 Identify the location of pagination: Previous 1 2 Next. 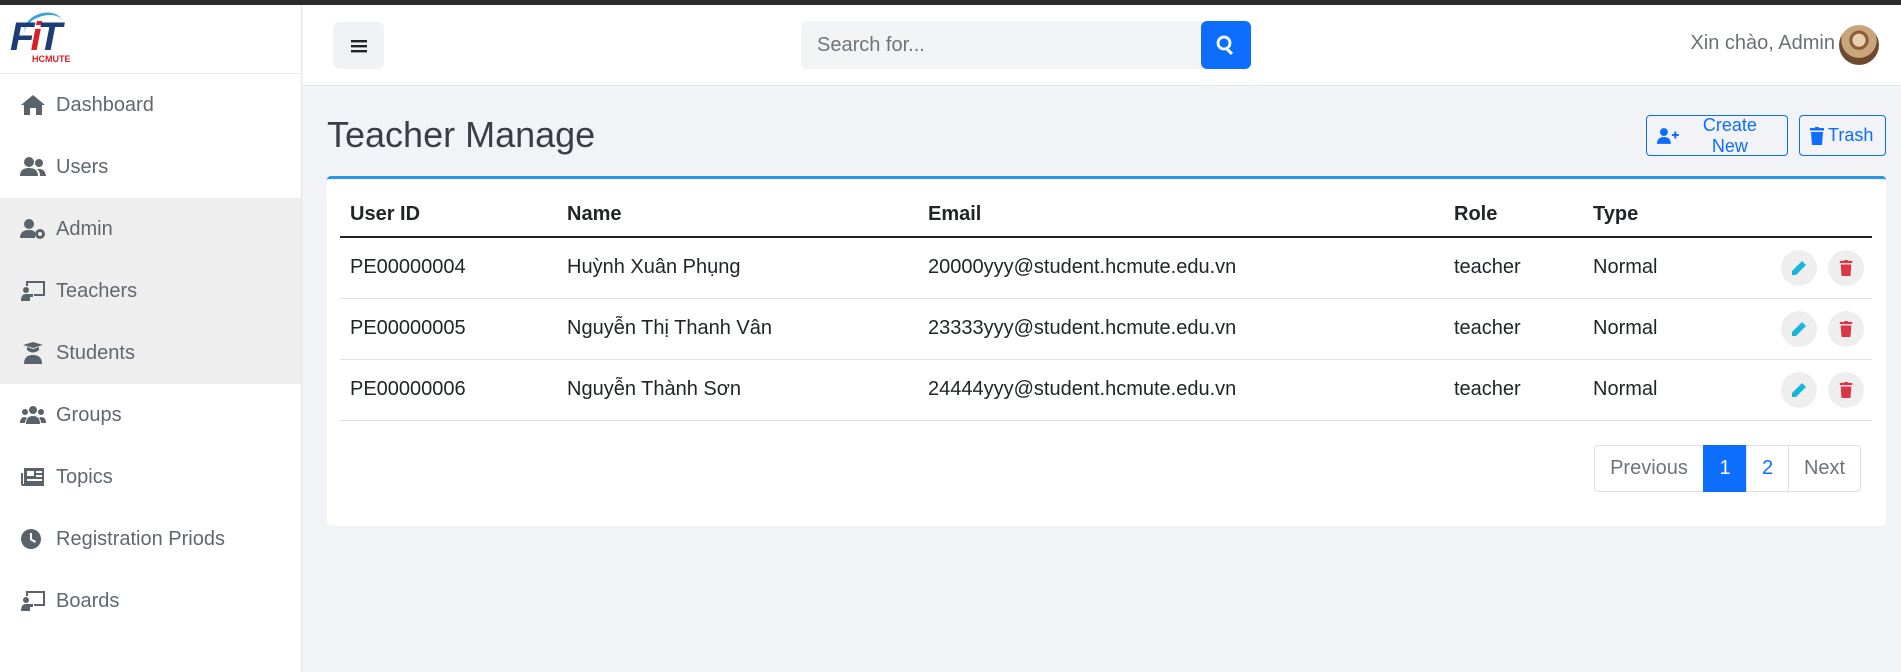
(1727, 468).